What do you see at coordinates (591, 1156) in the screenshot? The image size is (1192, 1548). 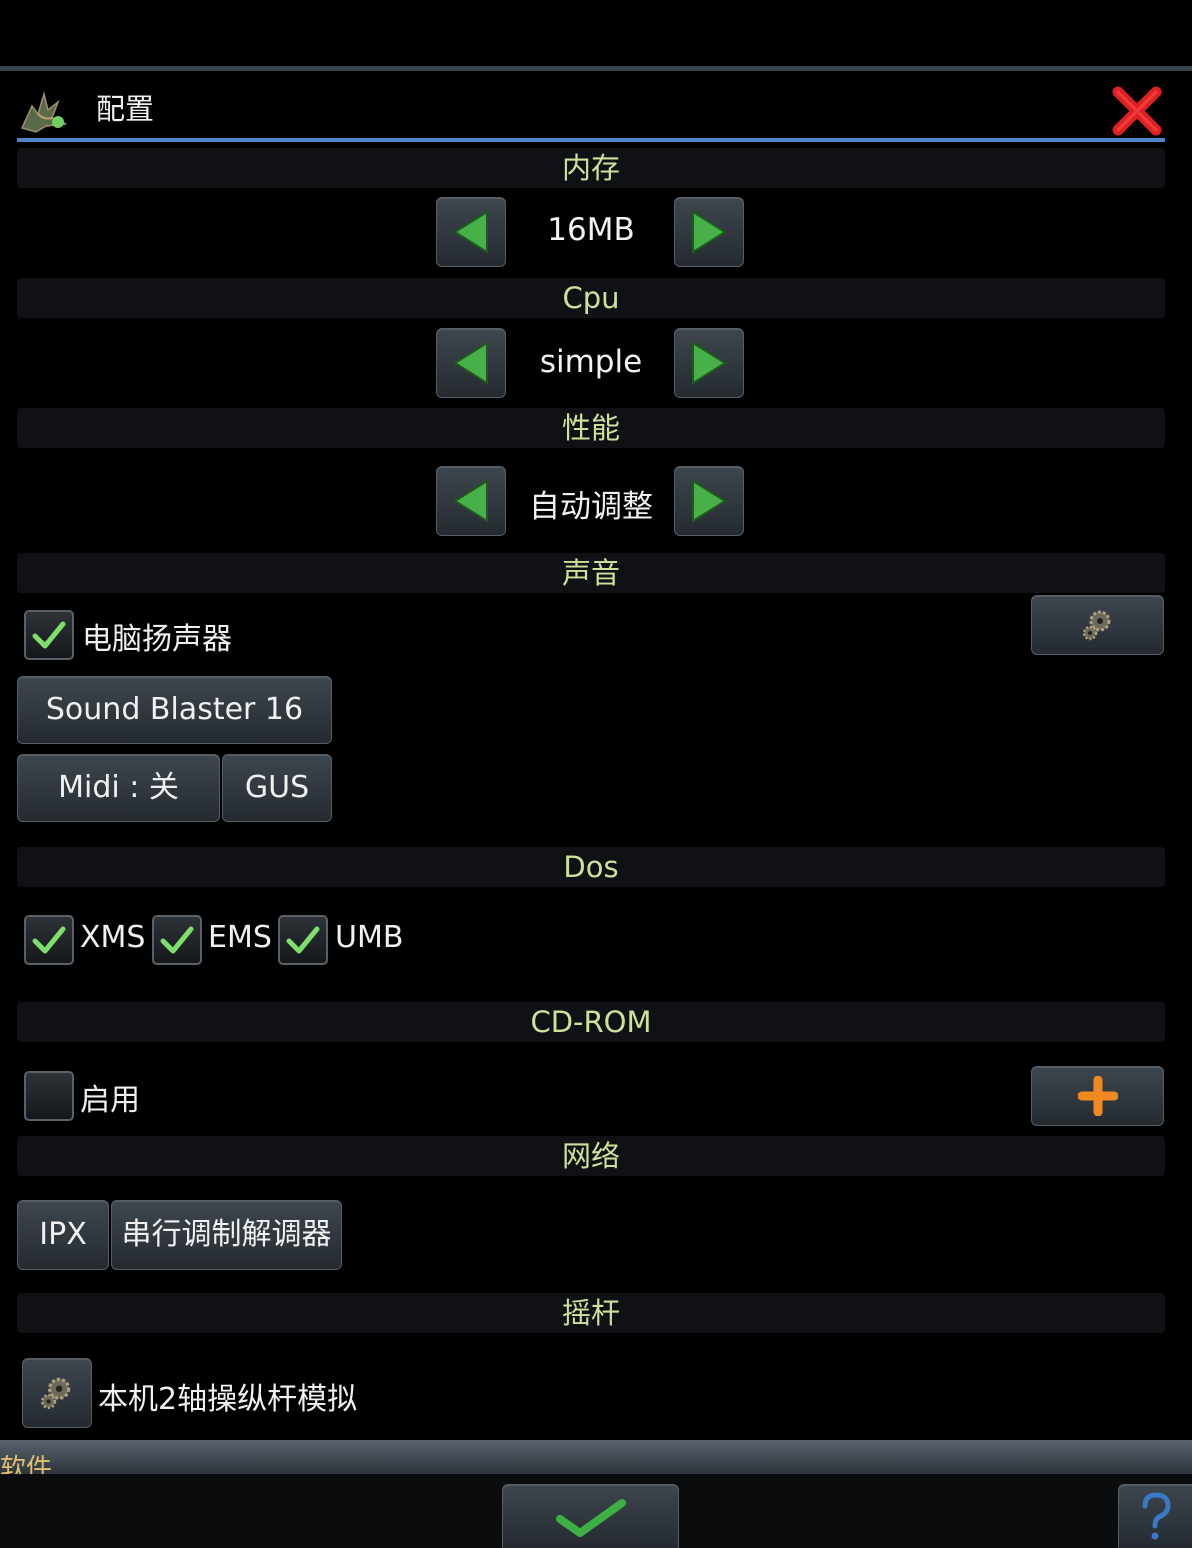 I see `section-header-network: 网络` at bounding box center [591, 1156].